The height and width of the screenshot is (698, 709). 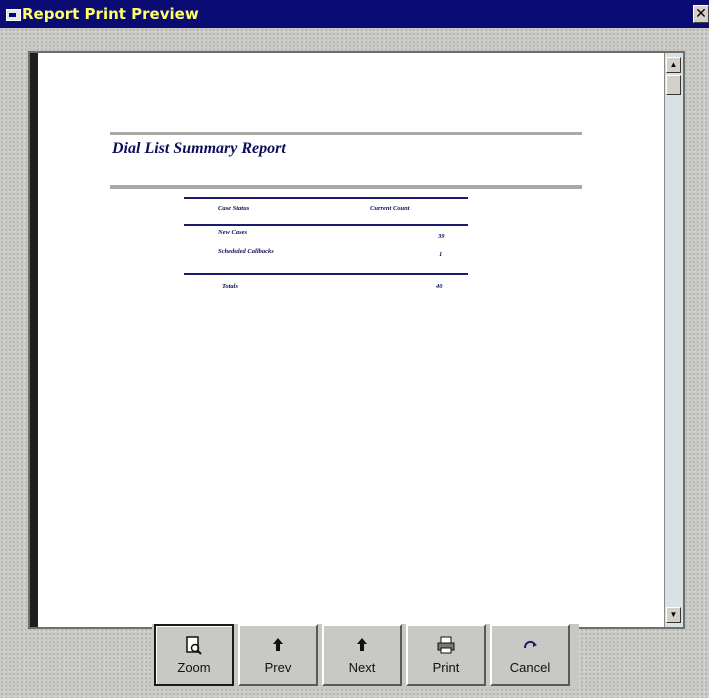 What do you see at coordinates (233, 232) in the screenshot?
I see `row-label: New Cases` at bounding box center [233, 232].